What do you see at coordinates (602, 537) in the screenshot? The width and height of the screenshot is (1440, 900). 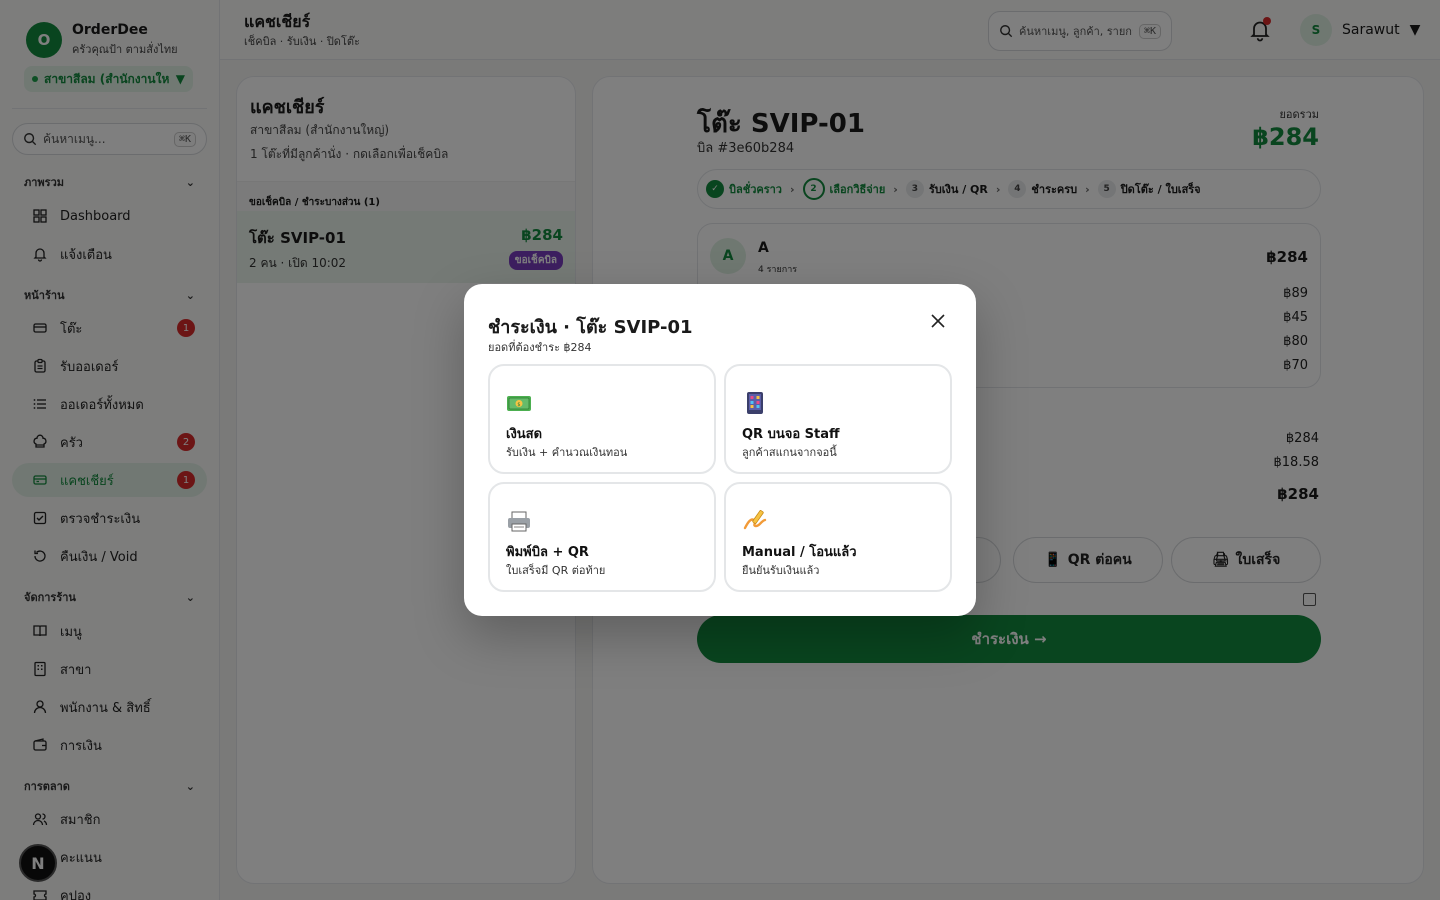 I see `payment-option-print-qr: พิมพ์บิล + QR ใบเสร็จมี QR ต่อท้าย` at bounding box center [602, 537].